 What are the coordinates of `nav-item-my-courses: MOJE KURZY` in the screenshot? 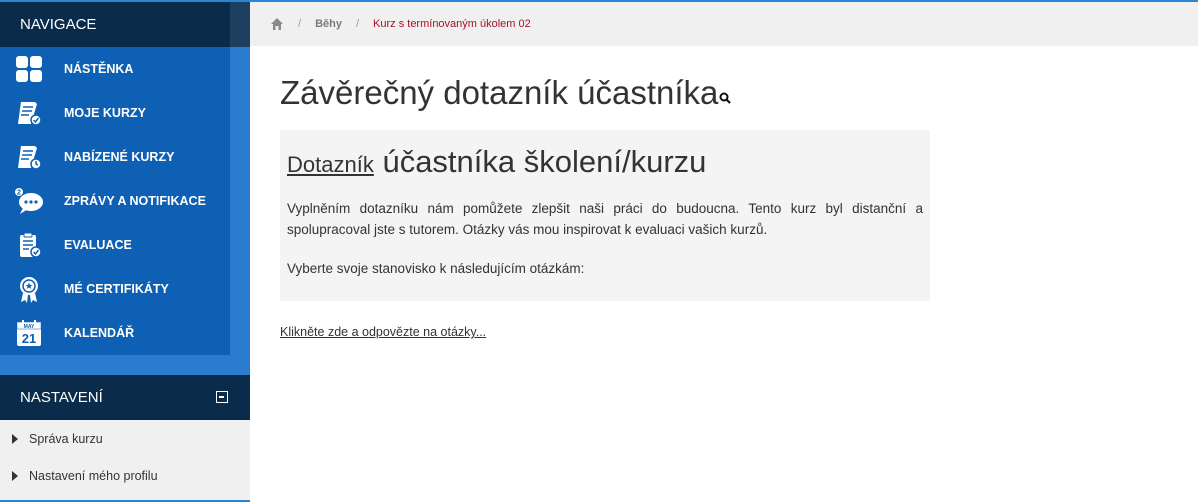 It's located at (125, 113).